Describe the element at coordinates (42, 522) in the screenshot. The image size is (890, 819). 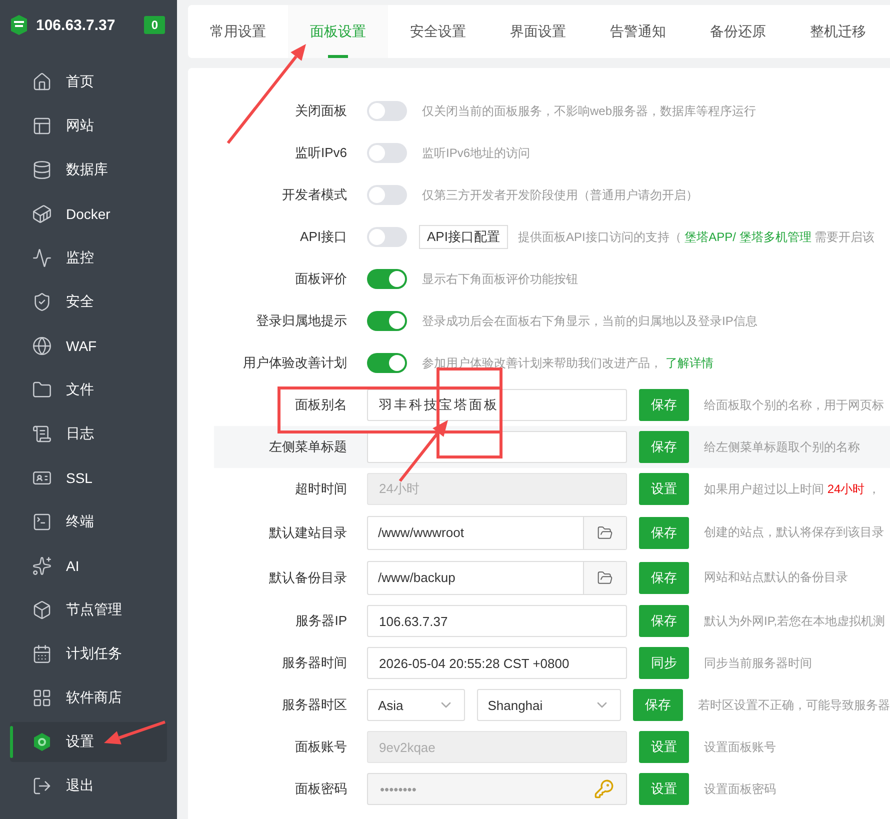
I see `terminal-icon` at that location.